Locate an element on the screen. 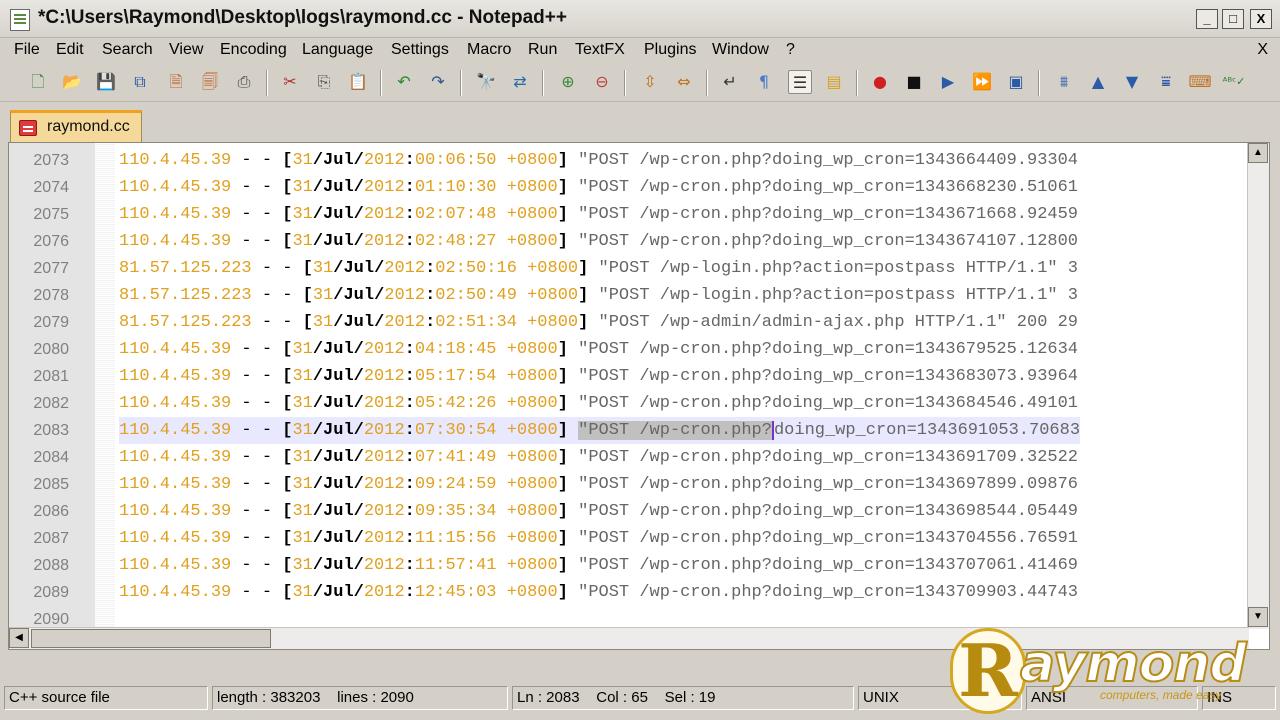  copy-icon: ⎘ is located at coordinates (324, 82).